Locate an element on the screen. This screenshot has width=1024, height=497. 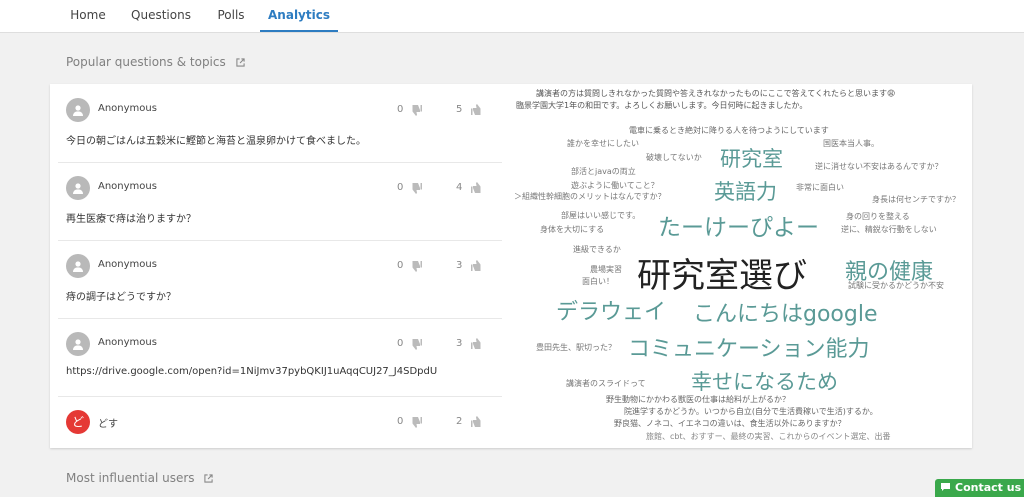
cloud-word: 野良猫、ノネコ、イエネコの違いは、食生活以外にありますか？ is located at coordinates (730, 423).